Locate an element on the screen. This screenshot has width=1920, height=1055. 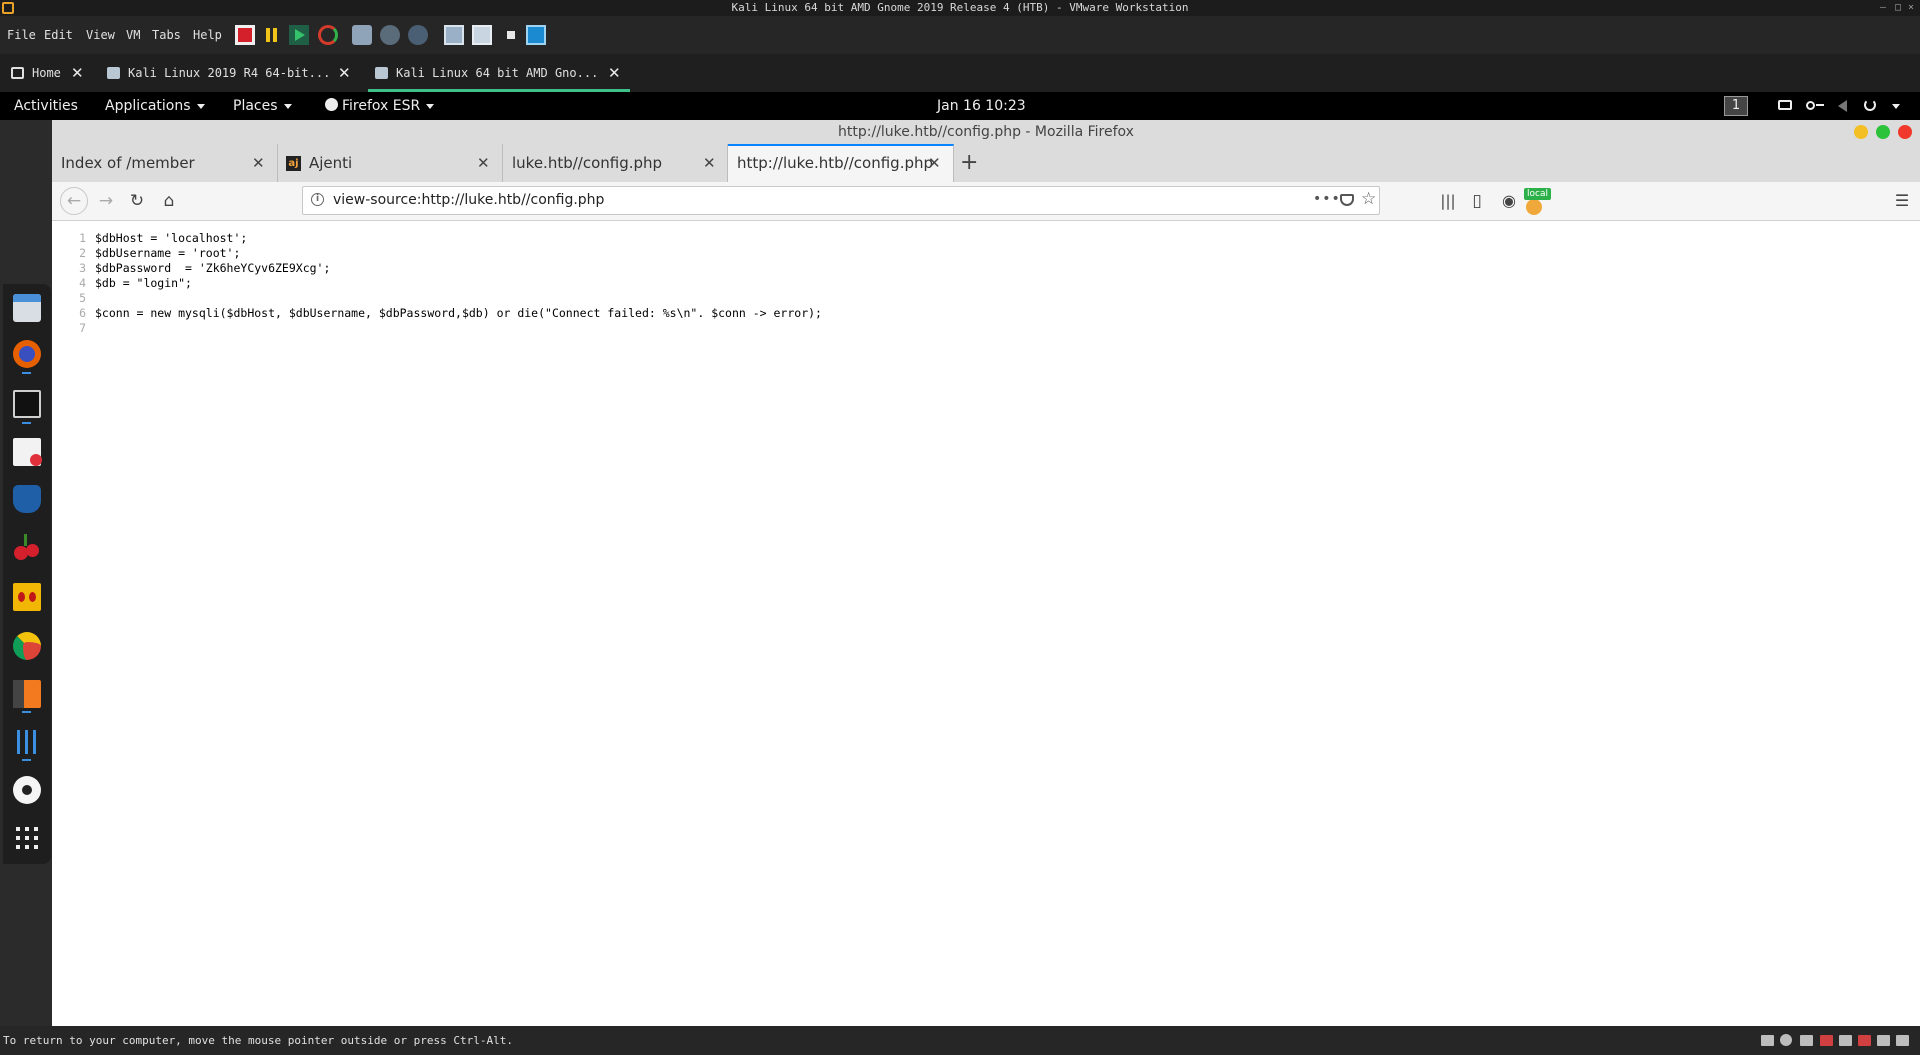
menu-vm: VM is located at coordinates (133, 35).